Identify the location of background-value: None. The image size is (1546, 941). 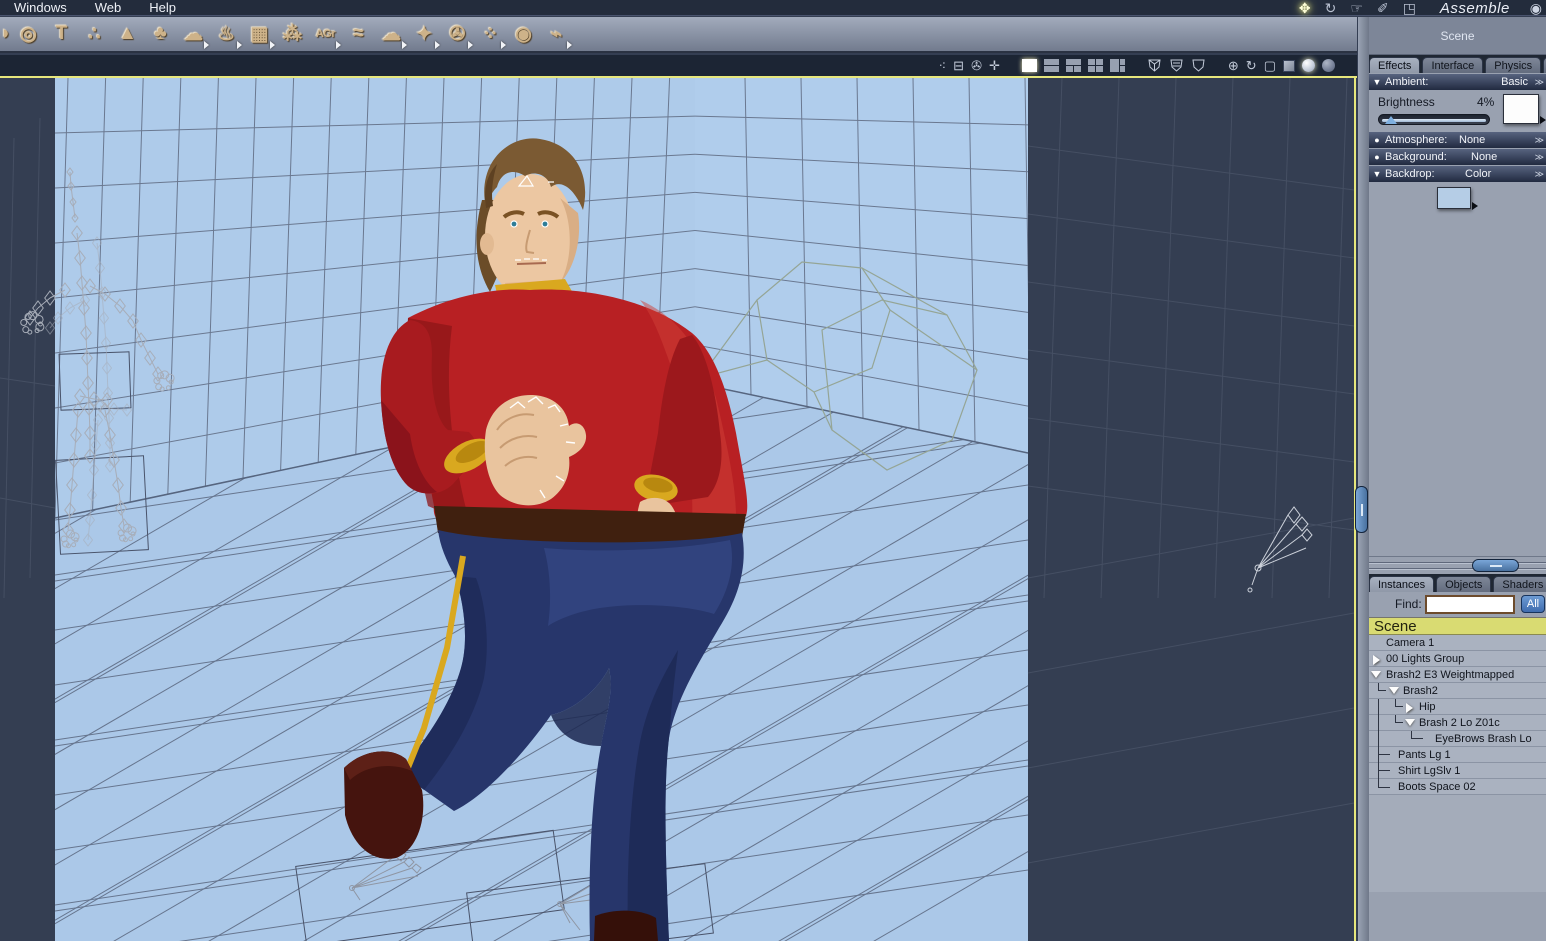
(1484, 157).